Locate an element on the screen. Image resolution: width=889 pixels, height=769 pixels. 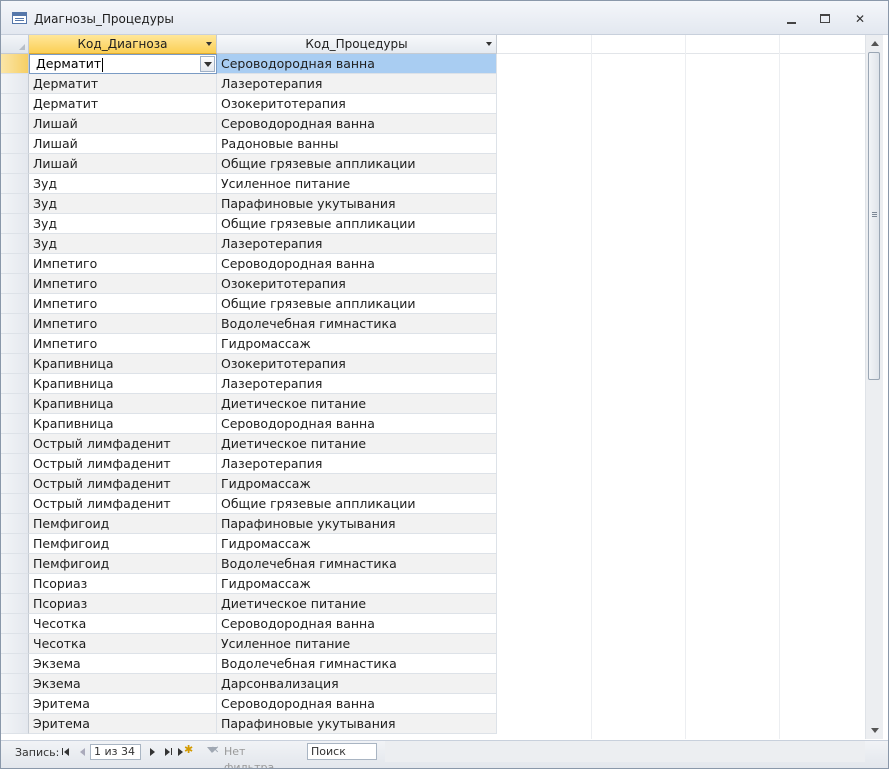
search-input: Поиск is located at coordinates (342, 751).